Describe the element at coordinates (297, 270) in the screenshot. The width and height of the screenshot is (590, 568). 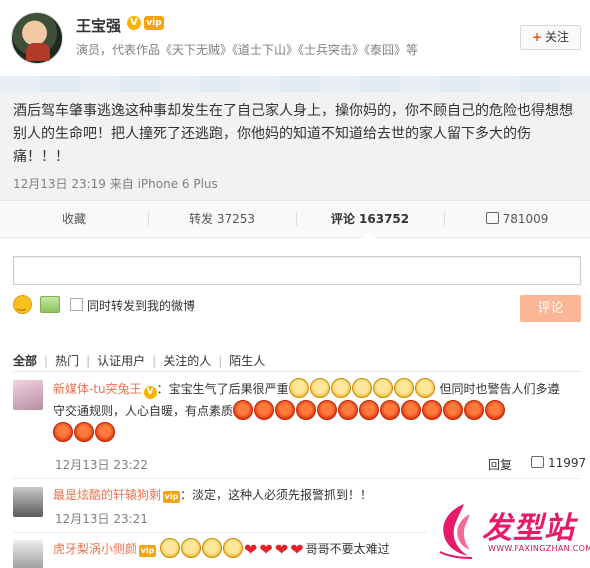
I see `comment-input` at that location.